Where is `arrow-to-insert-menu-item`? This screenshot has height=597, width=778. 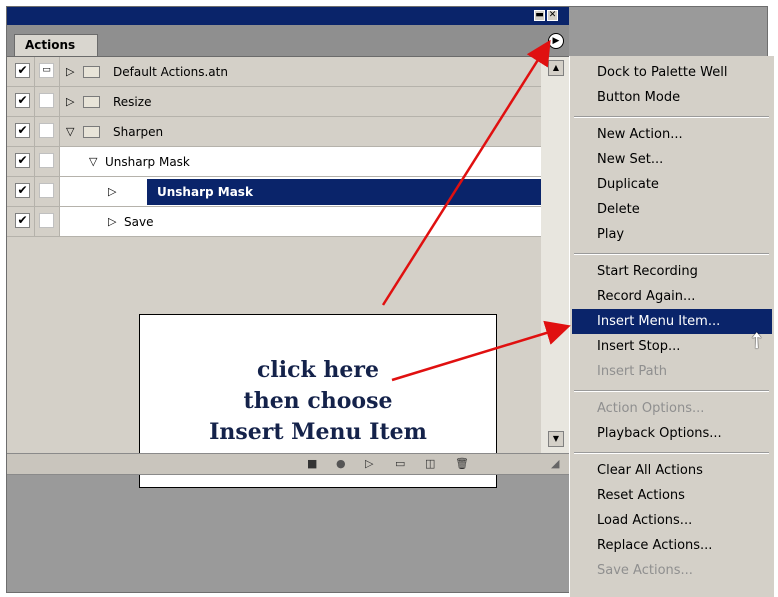 arrow-to-insert-menu-item is located at coordinates (481, 351).